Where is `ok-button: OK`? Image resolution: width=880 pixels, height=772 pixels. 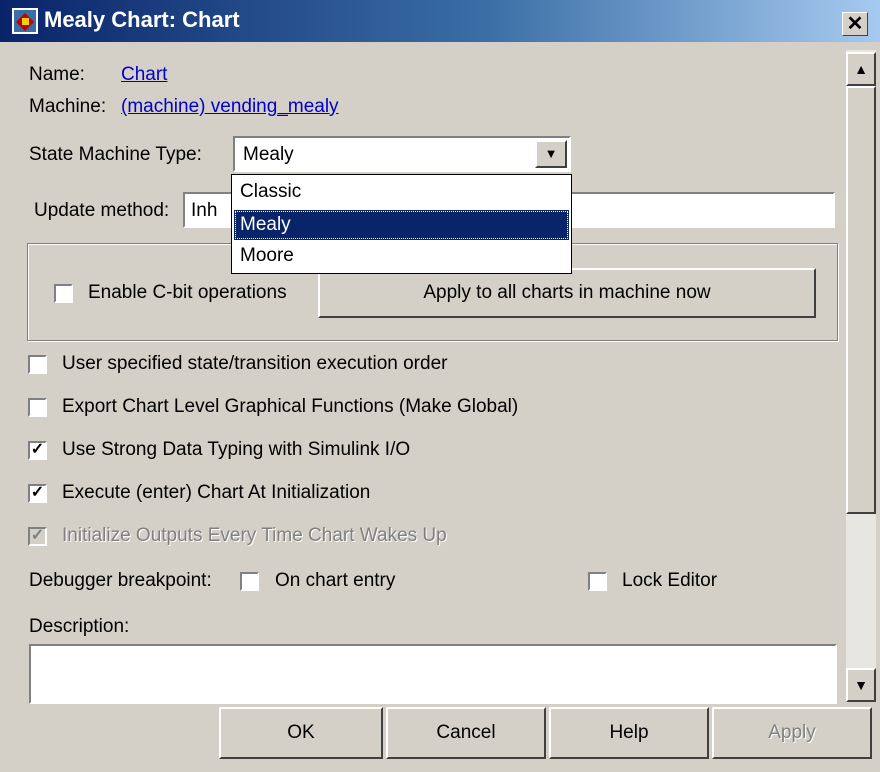
ok-button: OK is located at coordinates (301, 733).